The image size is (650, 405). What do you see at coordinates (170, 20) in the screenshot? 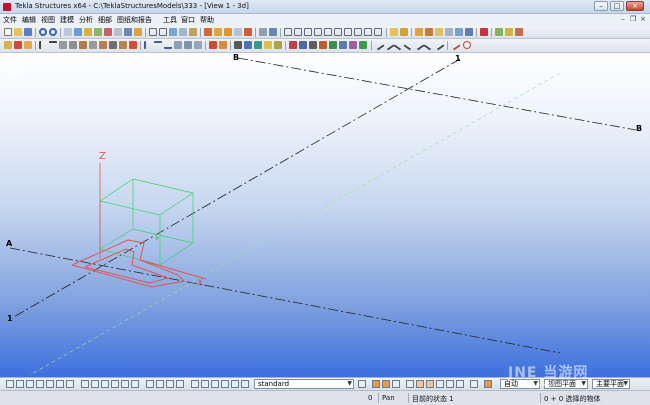
I see `menu-tools: 工具` at bounding box center [170, 20].